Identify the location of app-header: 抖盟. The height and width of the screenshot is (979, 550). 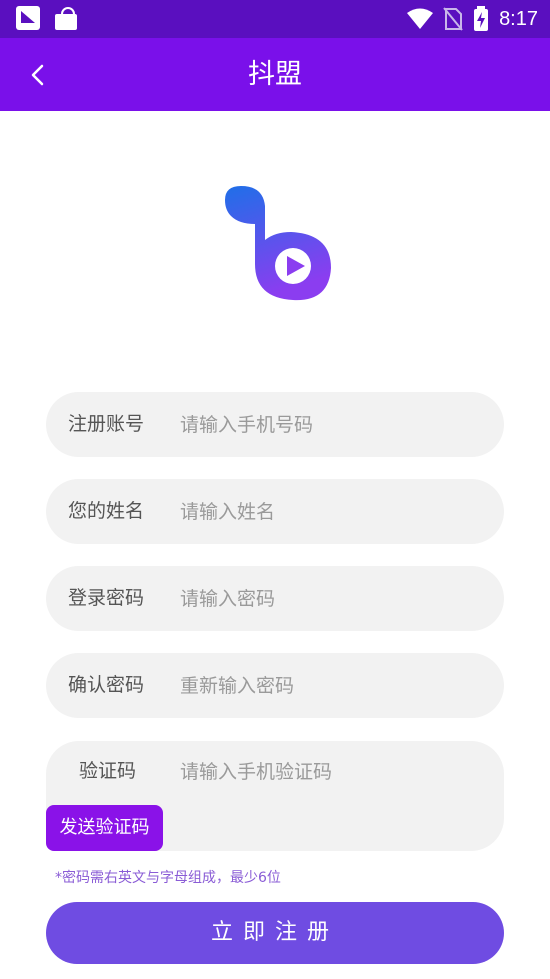
(275, 74).